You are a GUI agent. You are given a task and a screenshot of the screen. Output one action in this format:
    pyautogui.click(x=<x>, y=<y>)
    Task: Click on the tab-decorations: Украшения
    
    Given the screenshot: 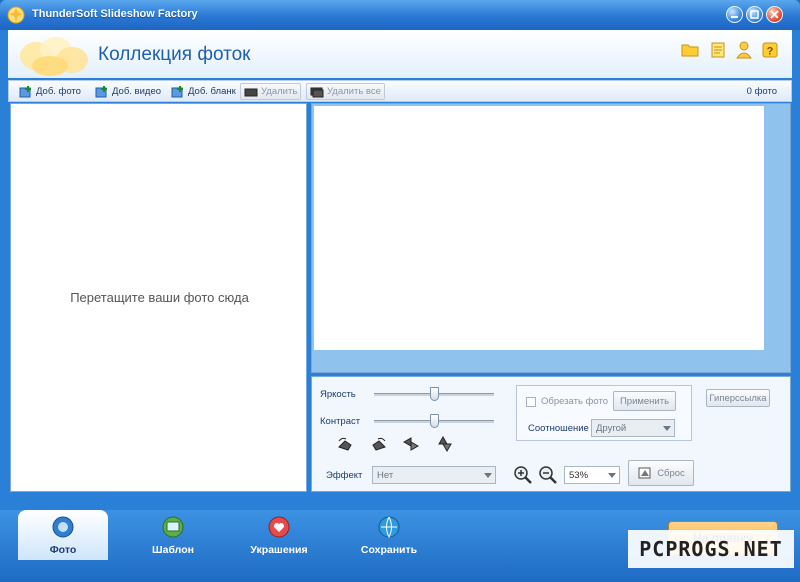 What is the action you would take?
    pyautogui.click(x=279, y=535)
    